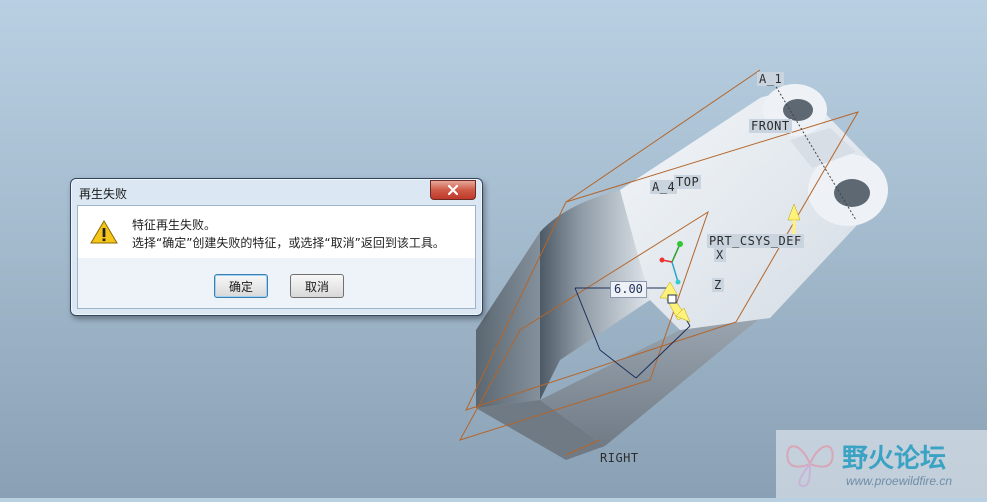 This screenshot has width=987, height=502. Describe the element at coordinates (628, 289) in the screenshot. I see `dimension-value: 6.00` at that location.